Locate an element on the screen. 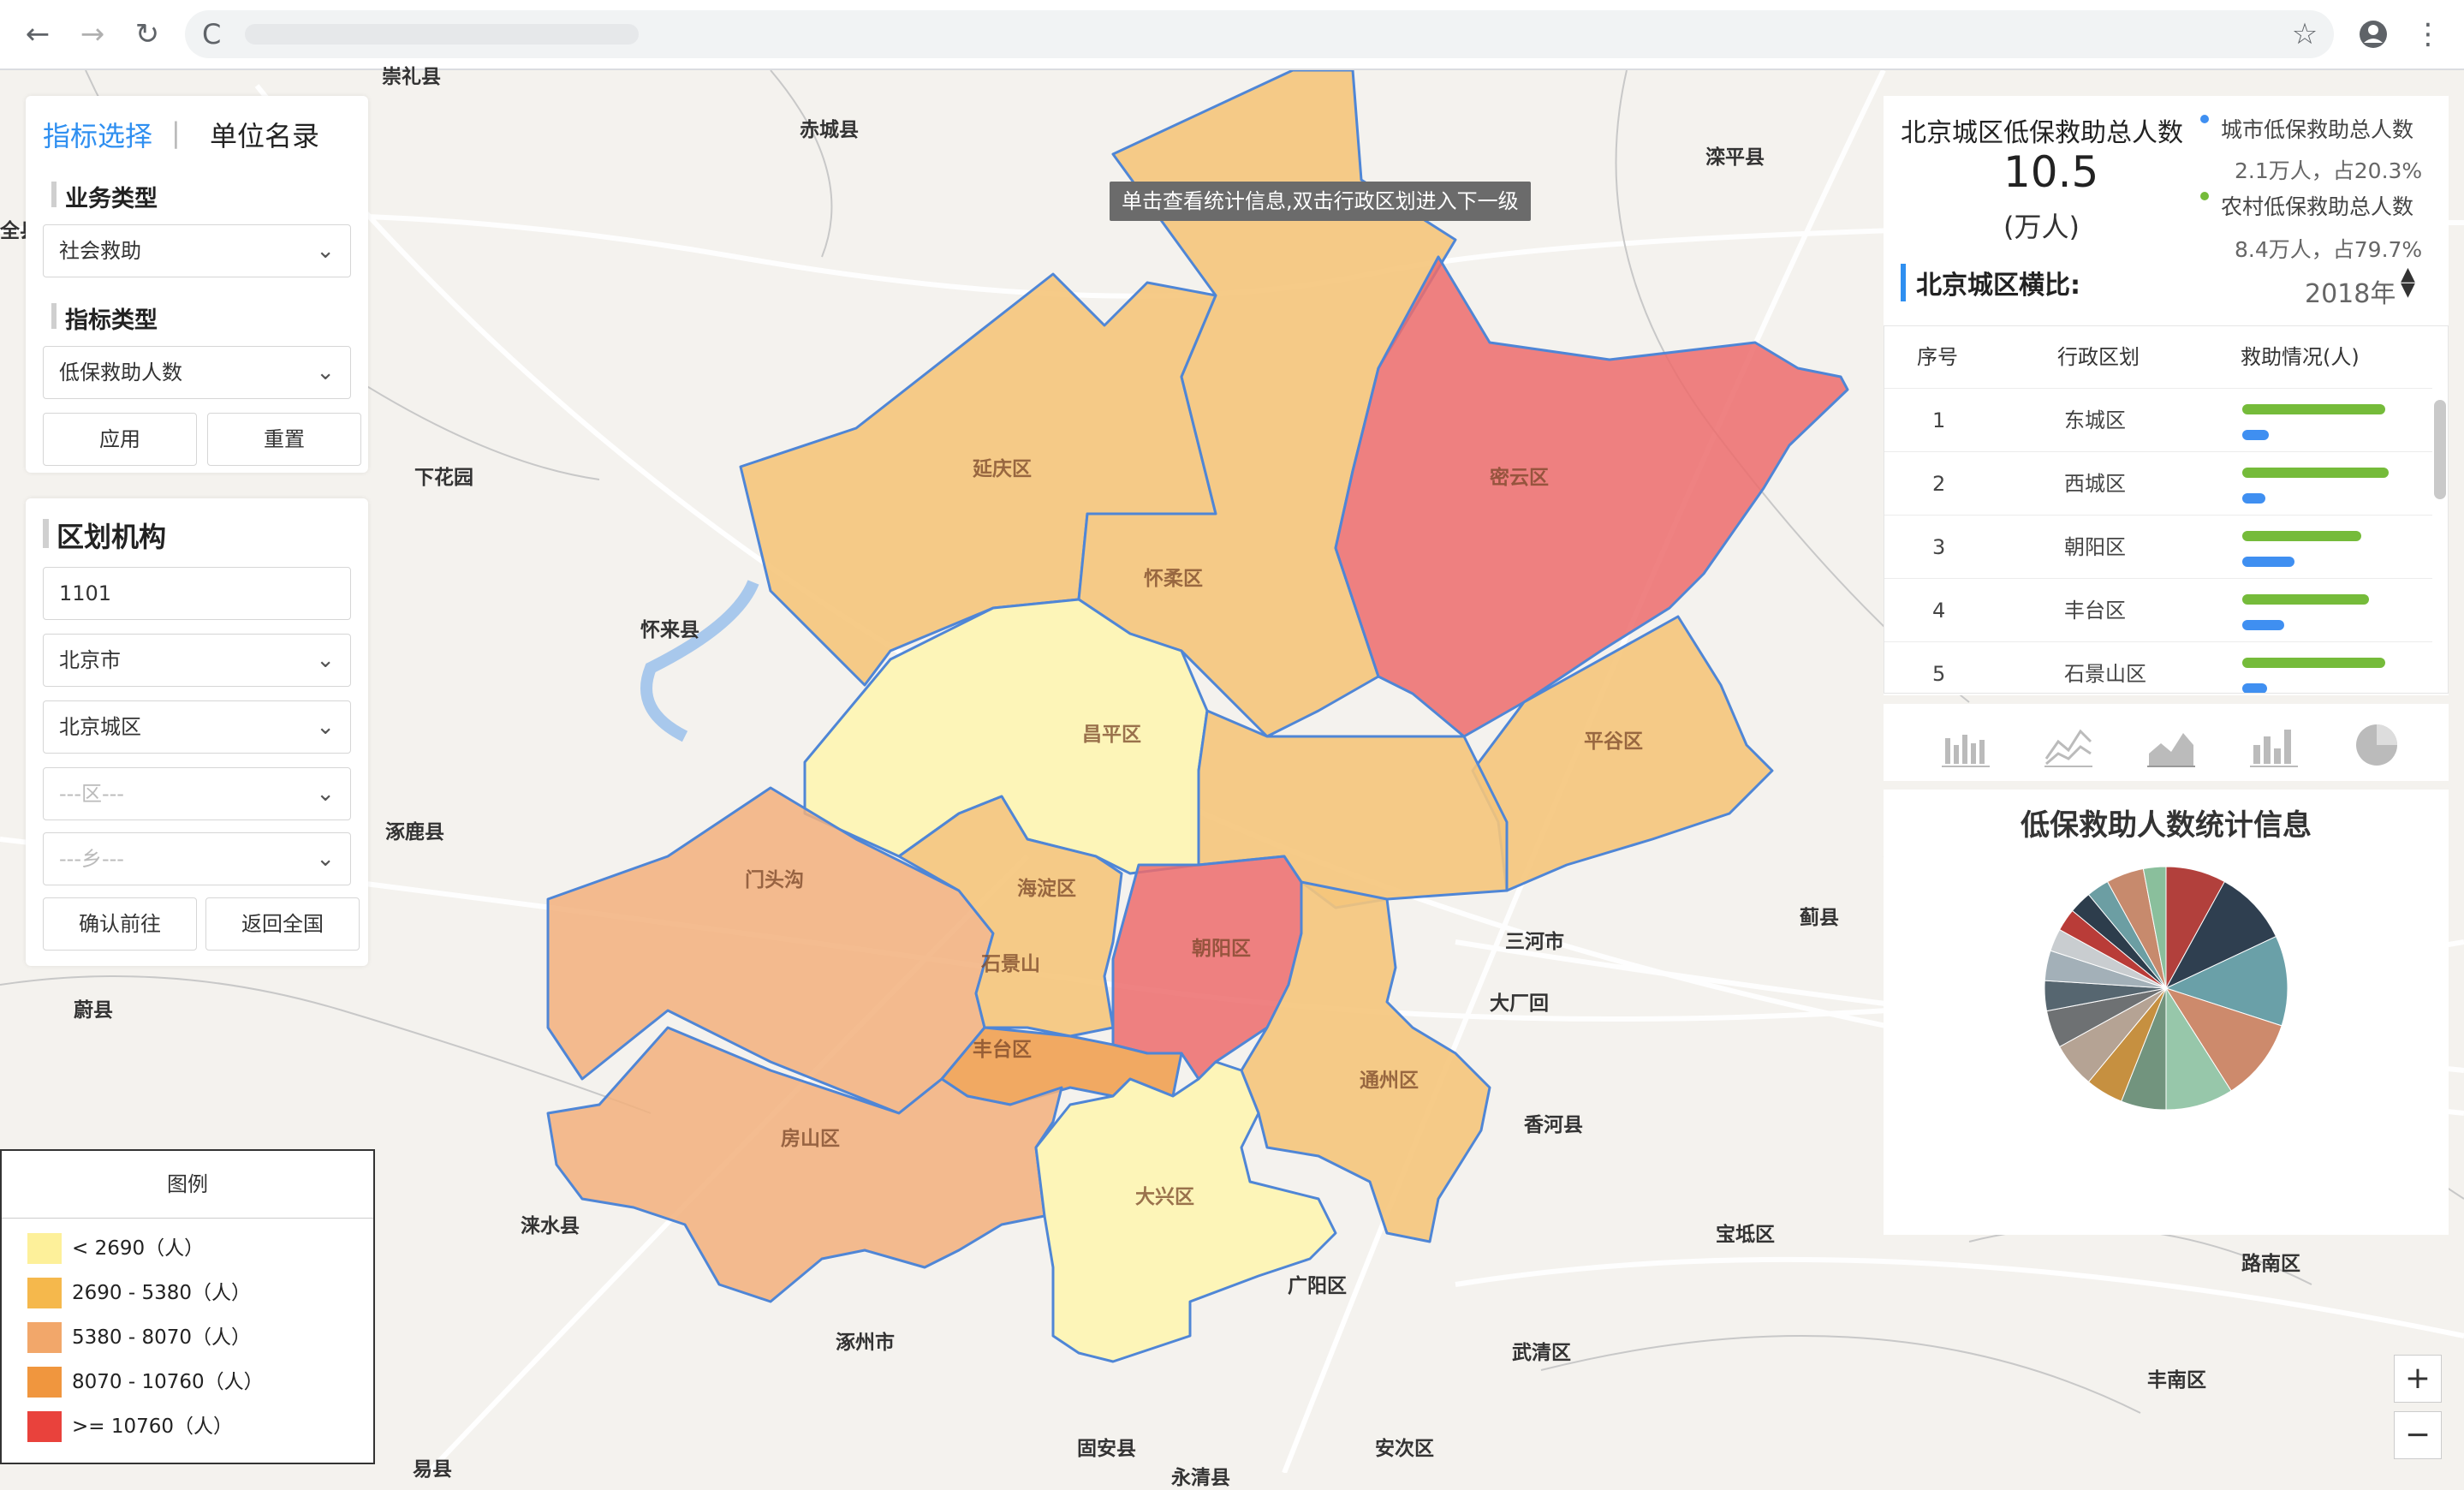  rural-dot-icon is located at coordinates (2204, 196).